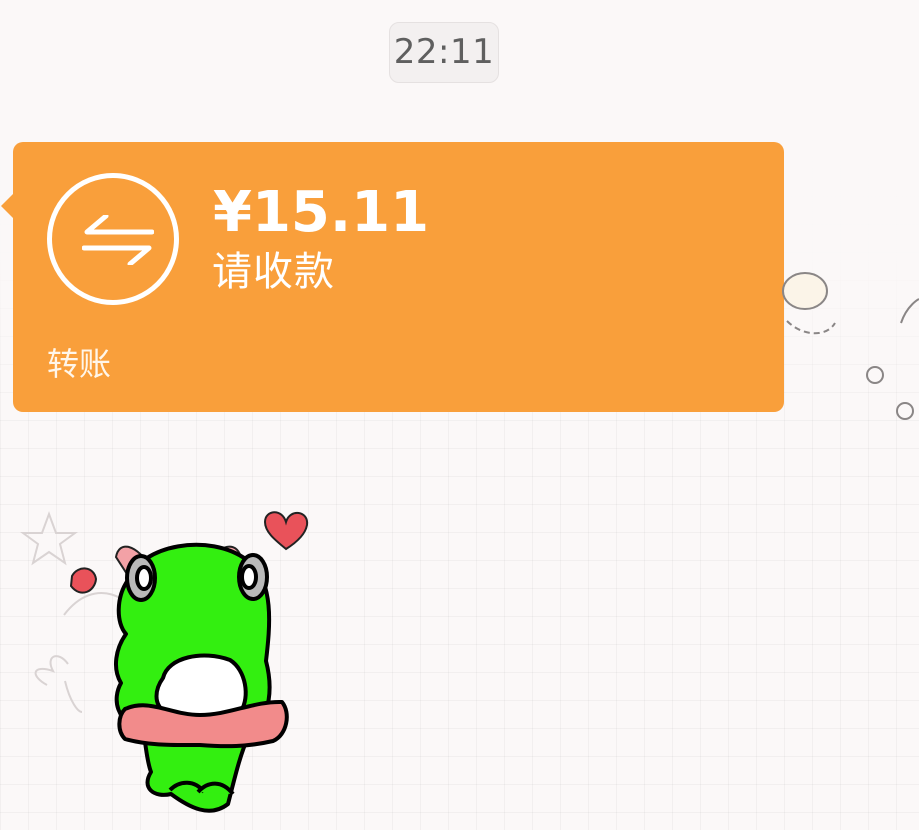 This screenshot has height=830, width=919. Describe the element at coordinates (847, 355) in the screenshot. I see `background-decoration` at that location.